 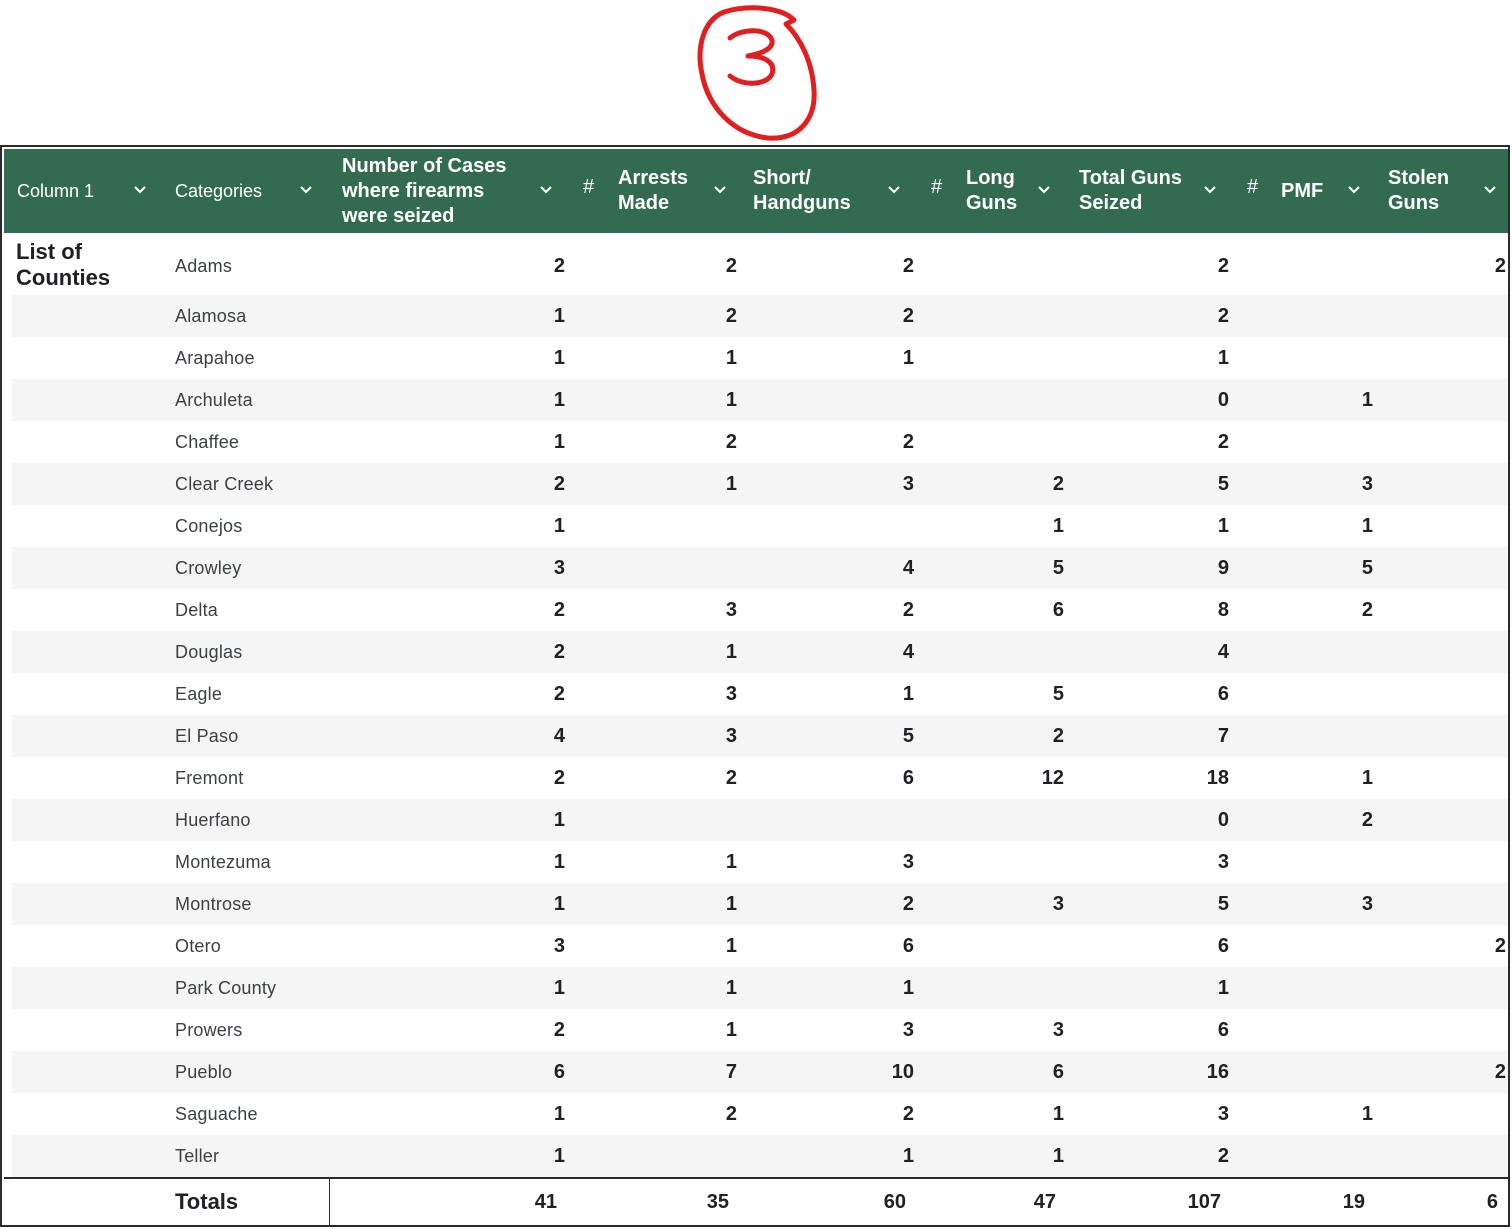 What do you see at coordinates (559, 735) in the screenshot?
I see `cell-cases: 4` at bounding box center [559, 735].